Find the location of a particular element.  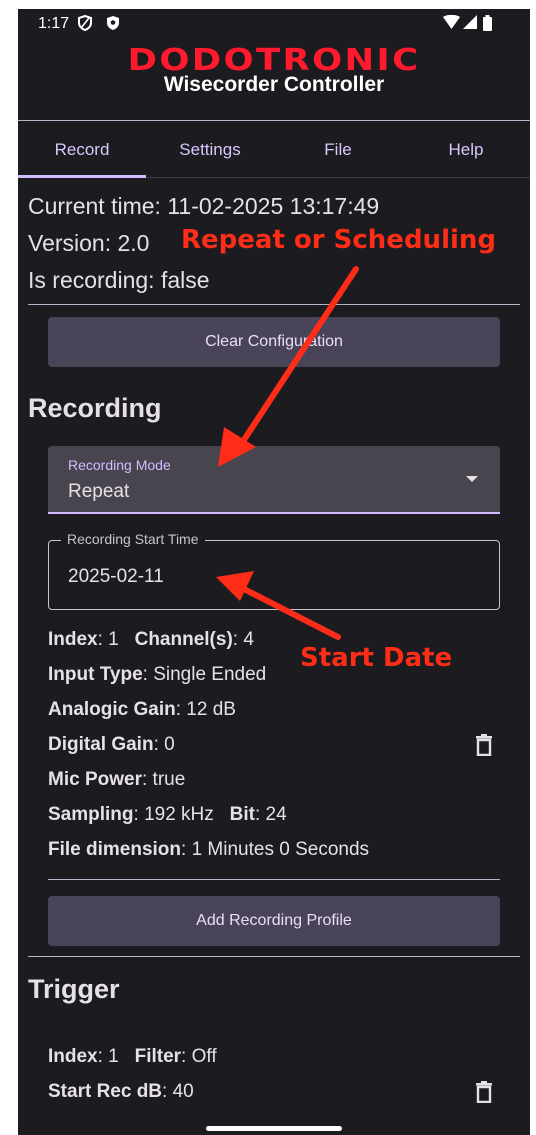

arrow-to-start-time is located at coordinates (289, 612).